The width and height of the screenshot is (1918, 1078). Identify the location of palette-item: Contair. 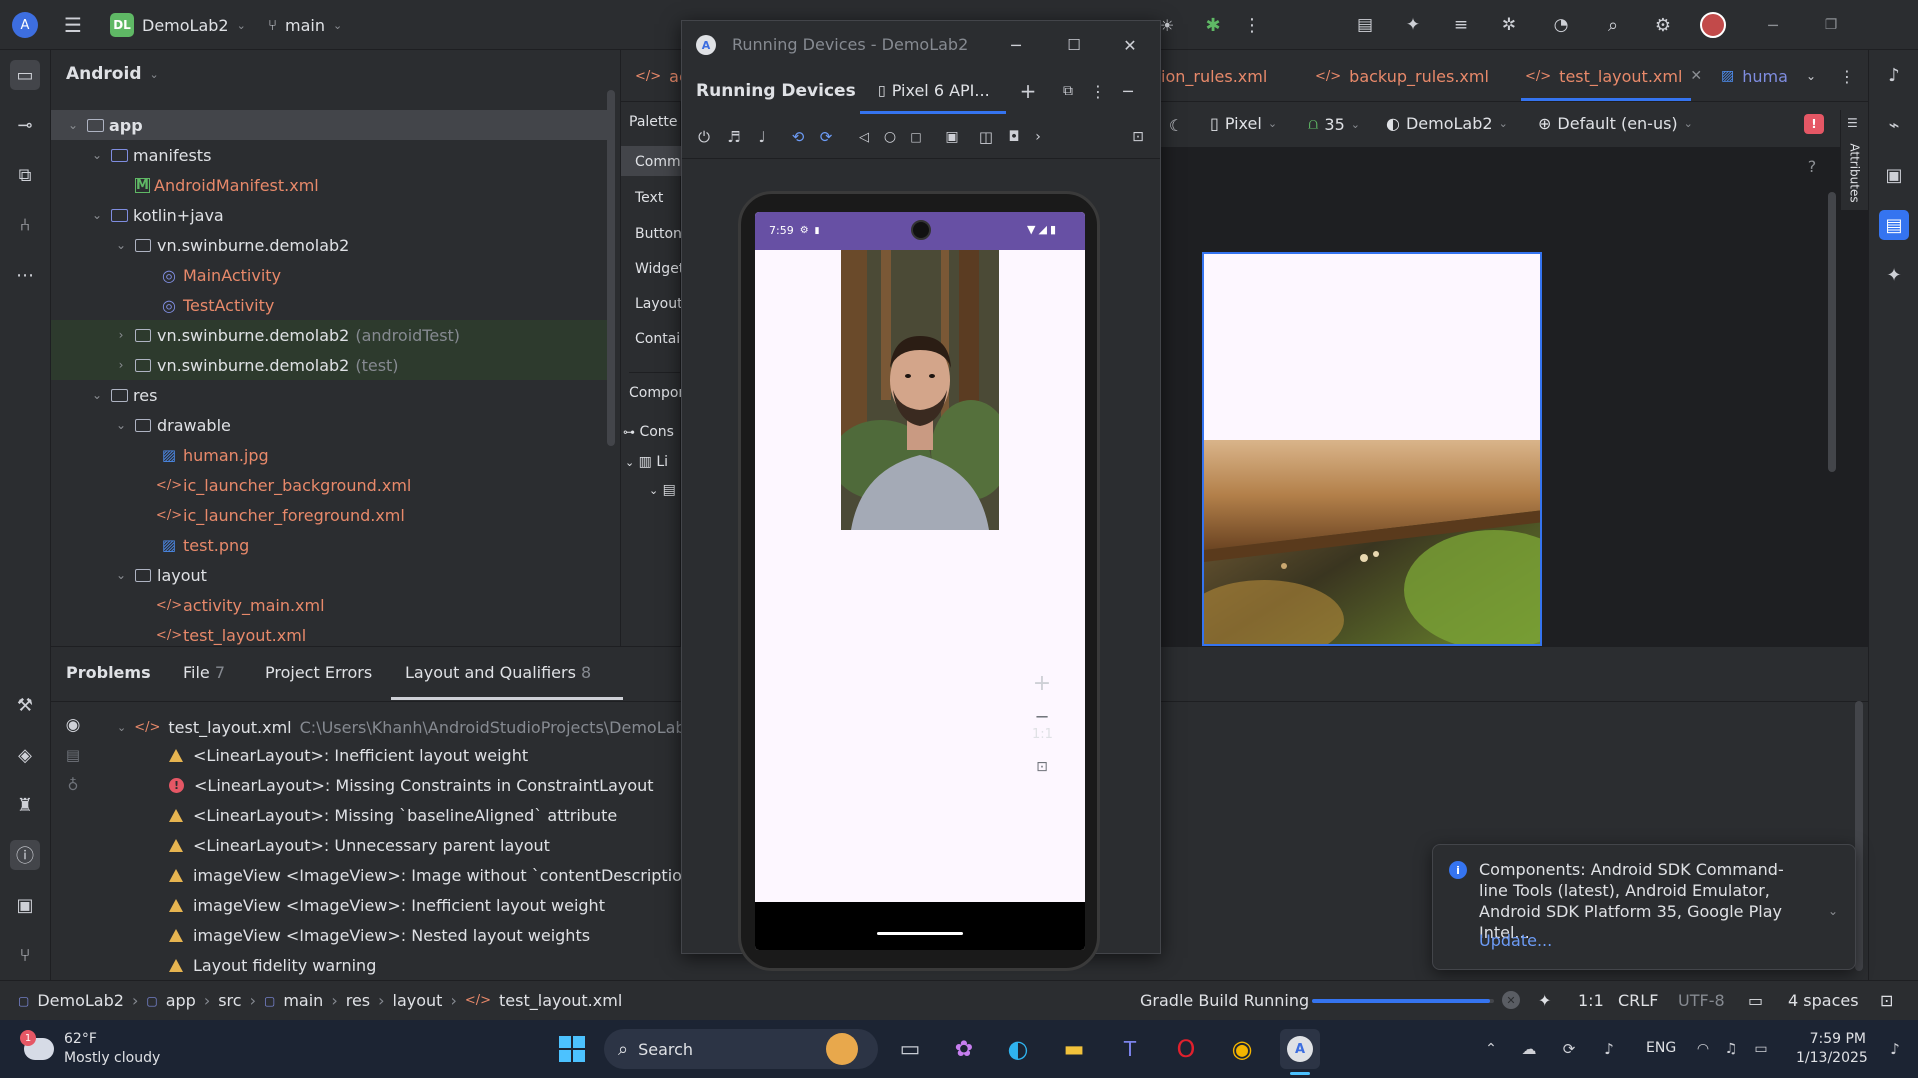
(660, 339).